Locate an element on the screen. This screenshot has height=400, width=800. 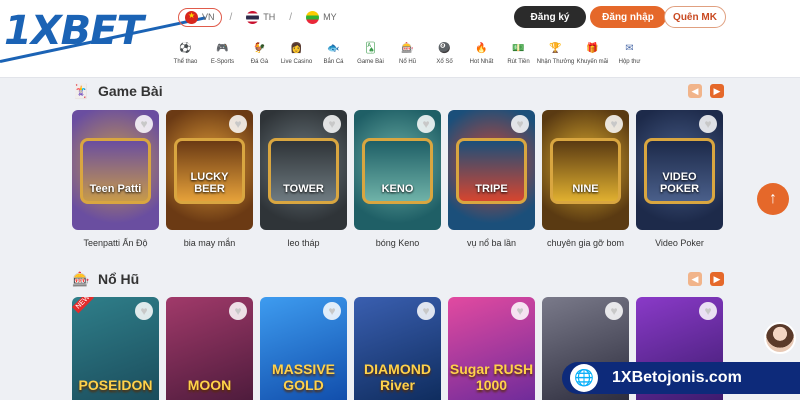
game-art-frame: TRIPE is located at coordinates (491, 171).